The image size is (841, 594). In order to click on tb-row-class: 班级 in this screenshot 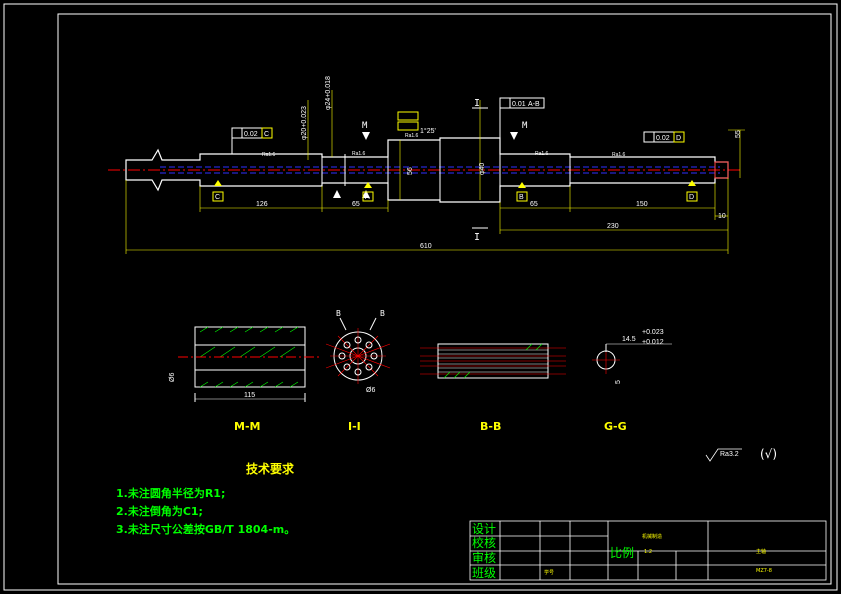, I will do `click(484, 573)`.